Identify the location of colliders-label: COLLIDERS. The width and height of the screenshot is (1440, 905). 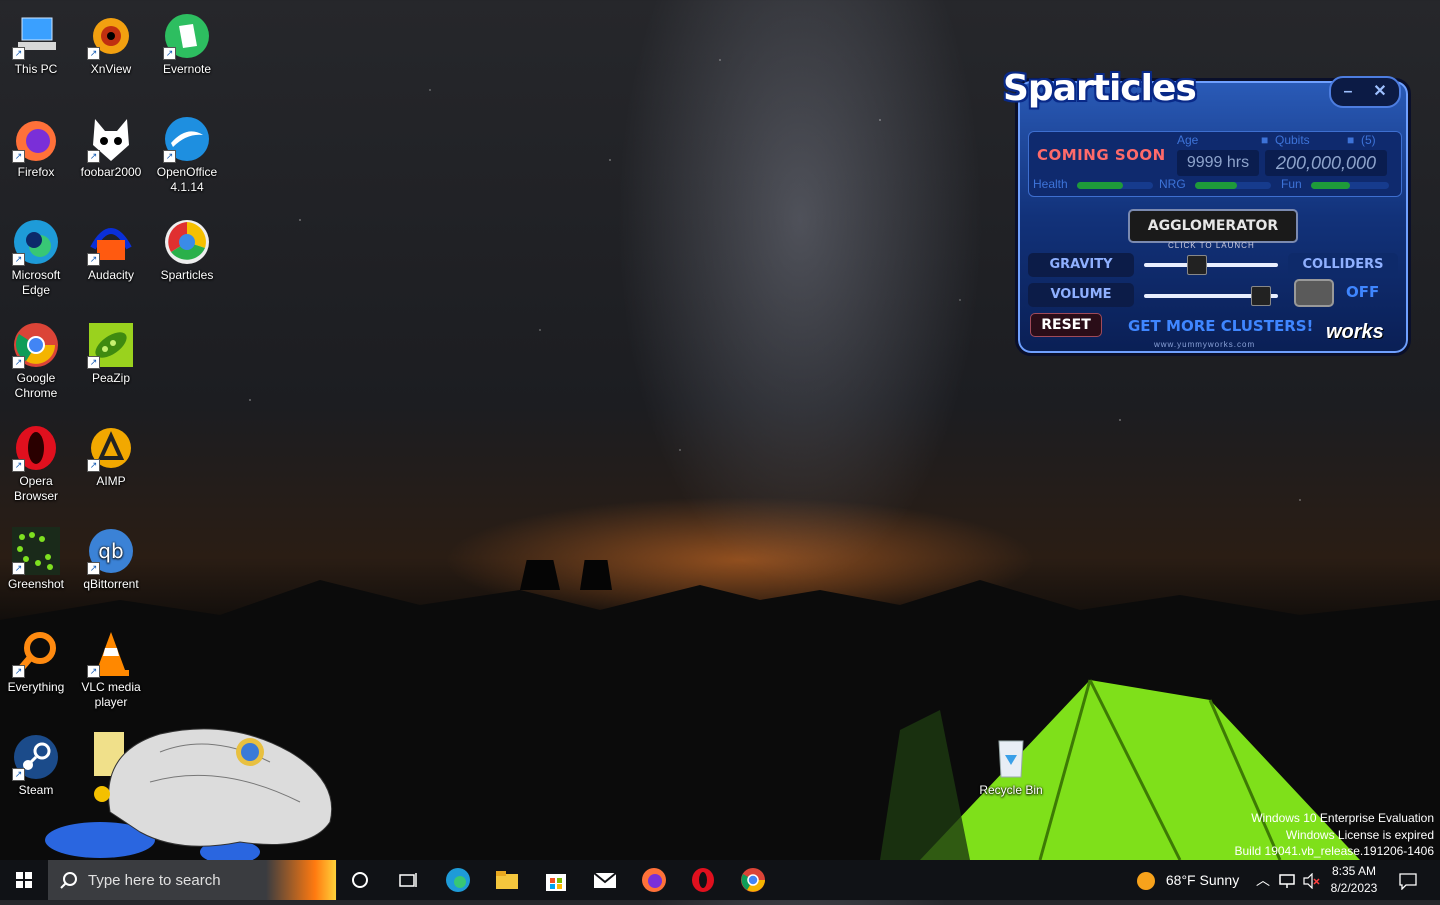
(1343, 265).